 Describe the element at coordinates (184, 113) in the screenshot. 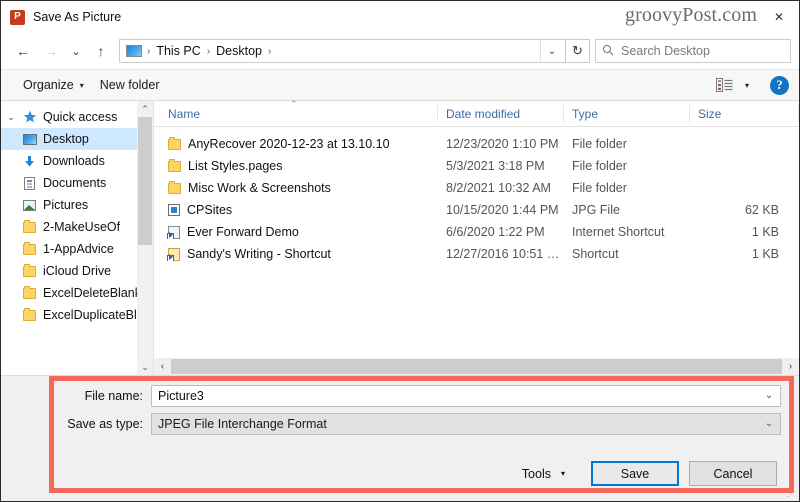

I see `column-label: Name` at that location.